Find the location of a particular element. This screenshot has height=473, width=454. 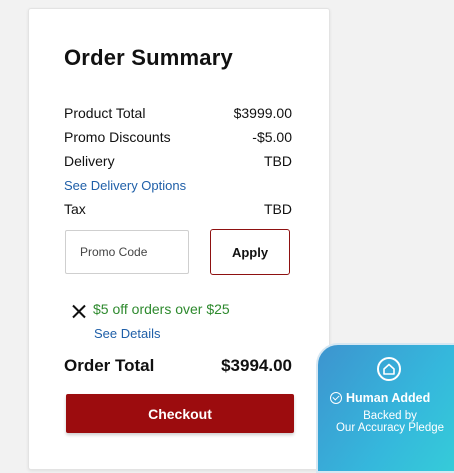

see-delivery-options-link: See Delivery Options is located at coordinates (125, 185).